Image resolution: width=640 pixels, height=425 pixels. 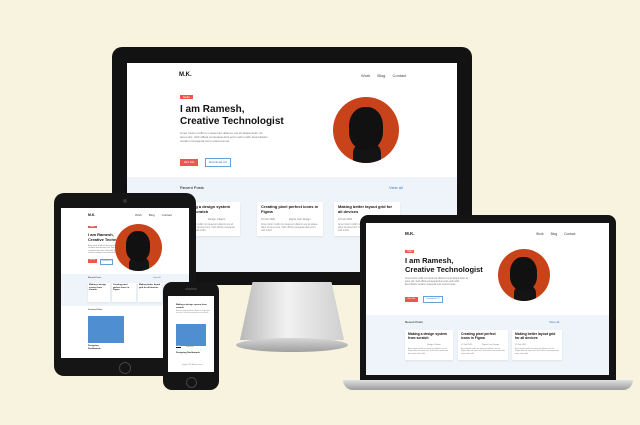 I want to click on monitor-base, so click(x=292, y=345).